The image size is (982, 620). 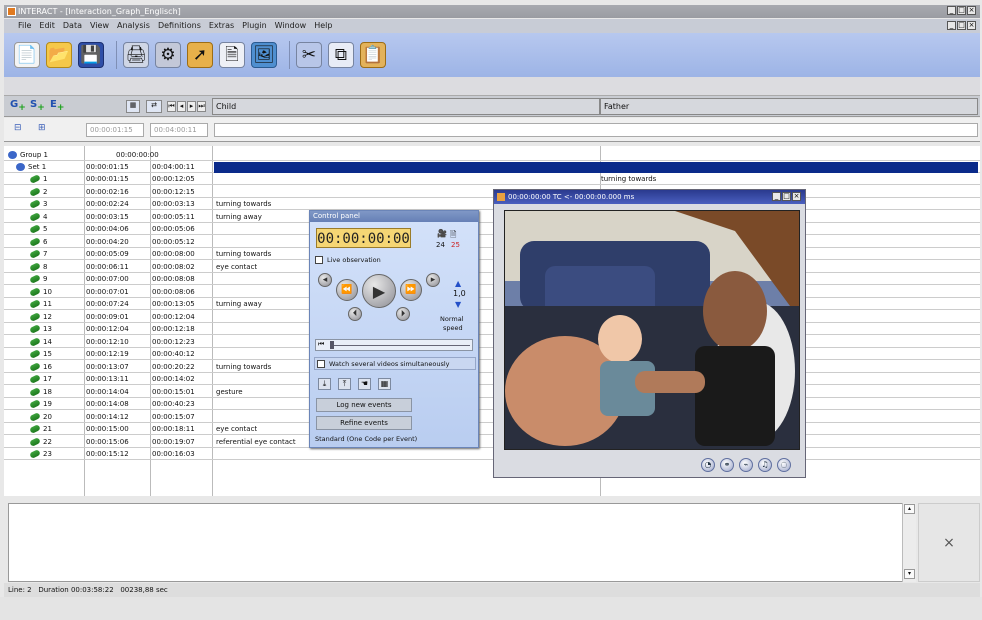 I want to click on video-maximize-button: □, so click(x=786, y=196).